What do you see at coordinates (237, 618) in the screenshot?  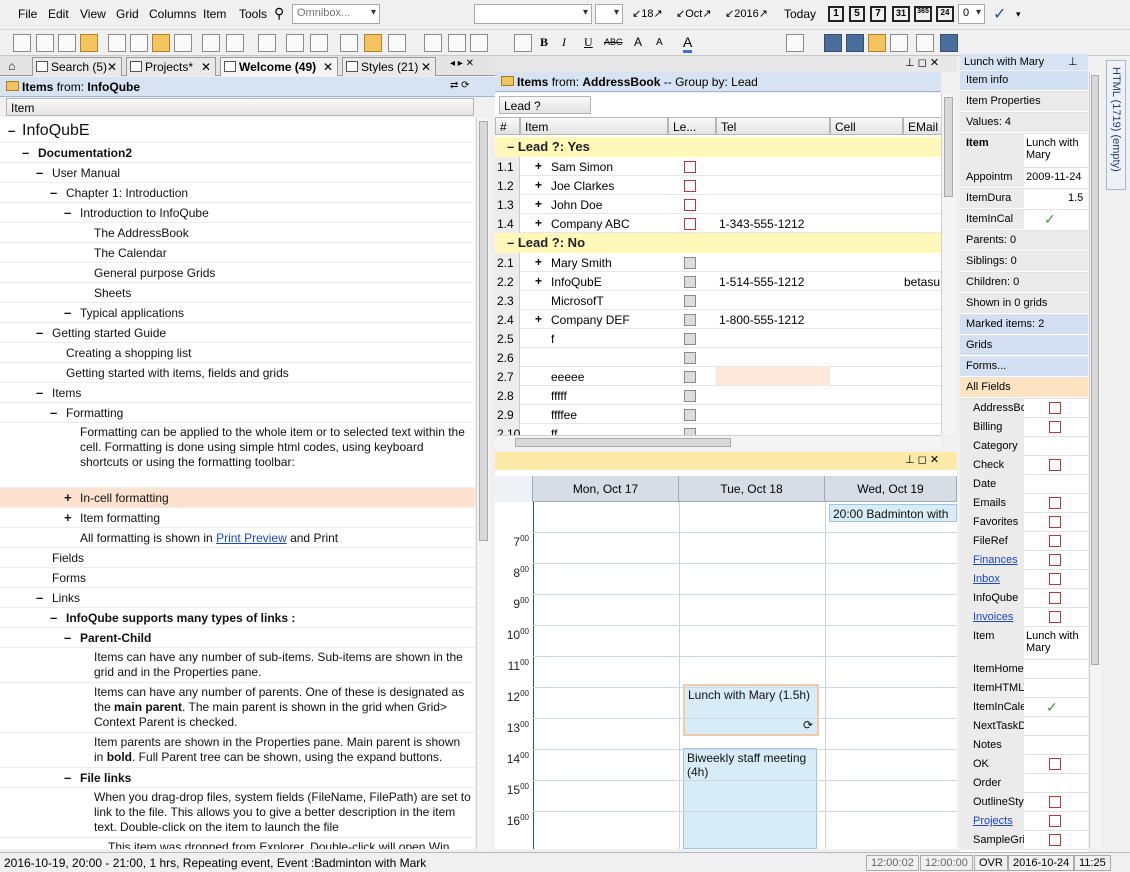 I see `tree-row: – InfoQube supports many types of links :` at bounding box center [237, 618].